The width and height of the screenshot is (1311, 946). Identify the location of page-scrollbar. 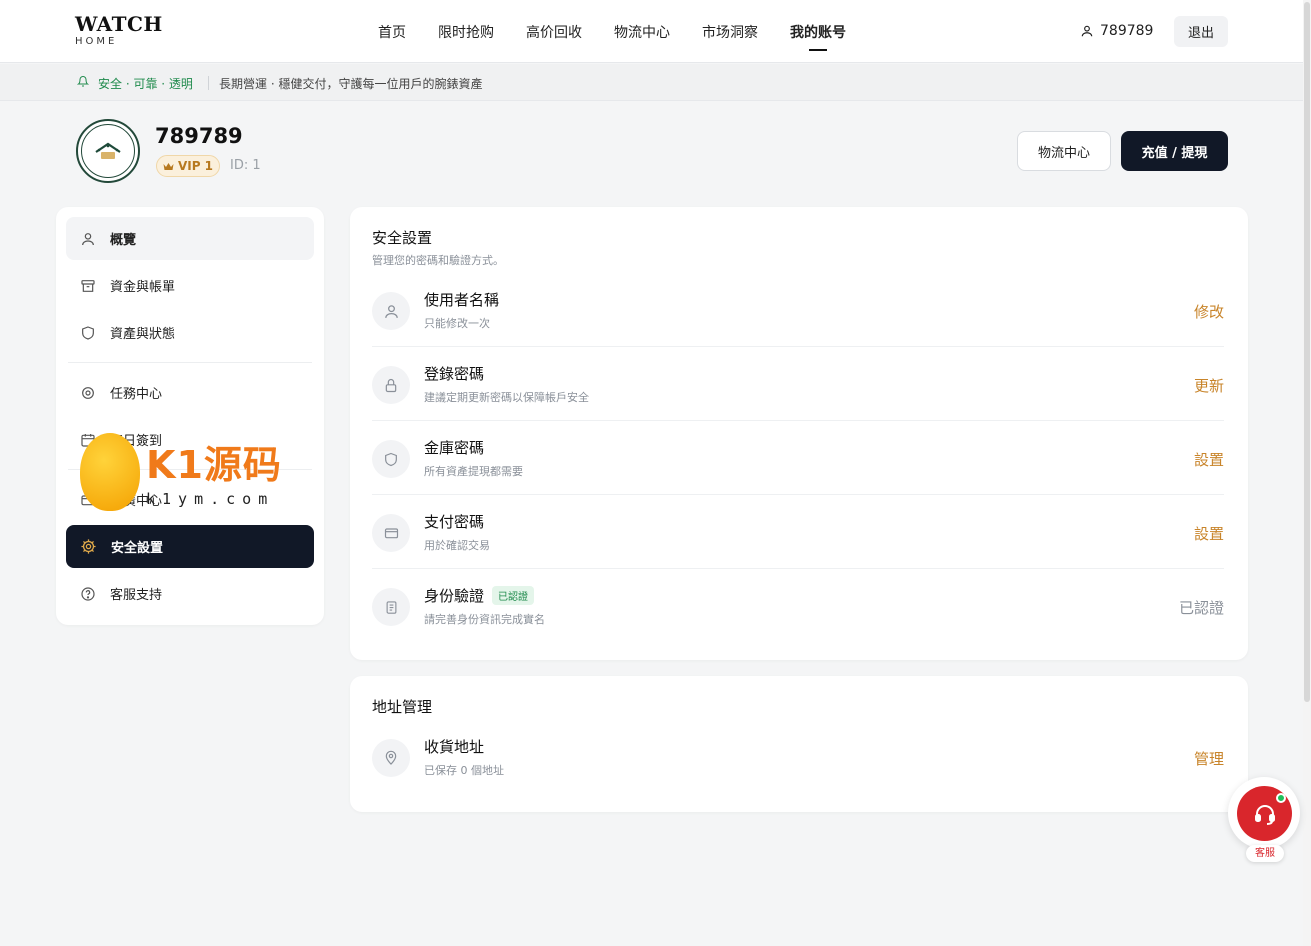
(1307, 473).